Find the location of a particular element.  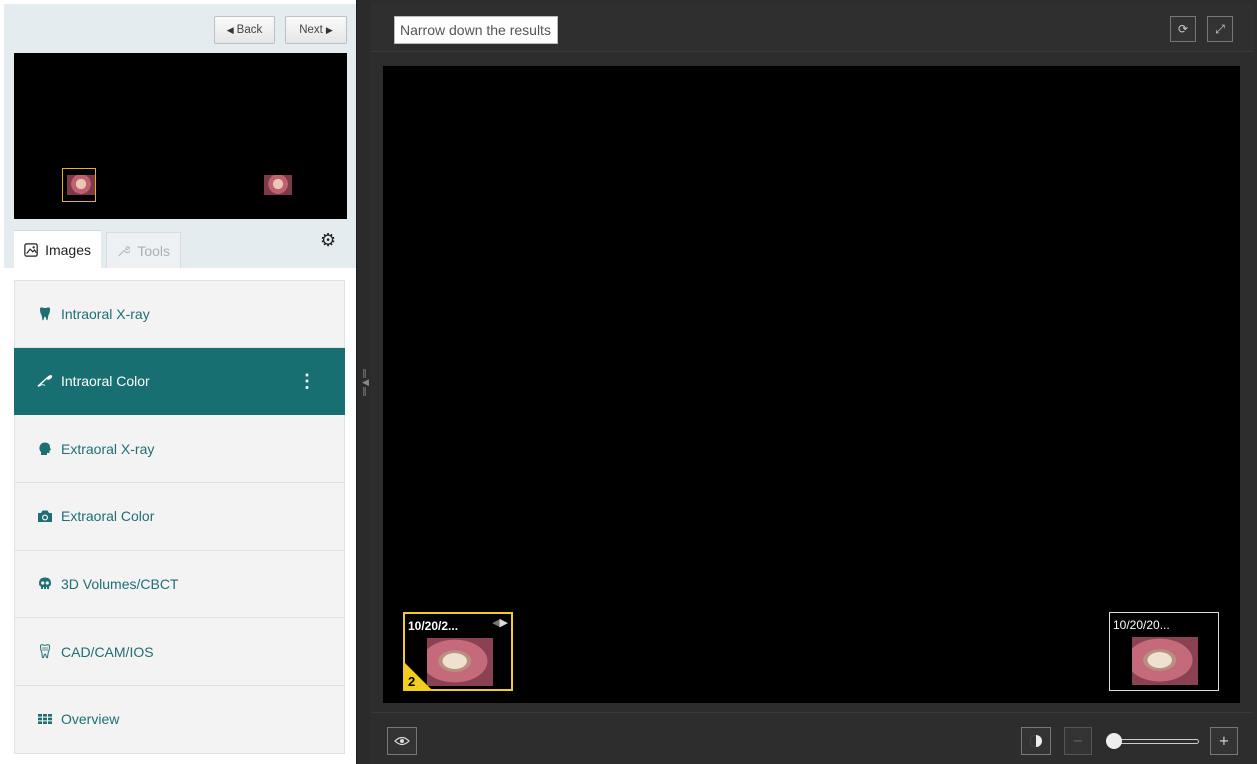

thumbnail-nav-arrows-icon: ◀▶ is located at coordinates (500, 622).